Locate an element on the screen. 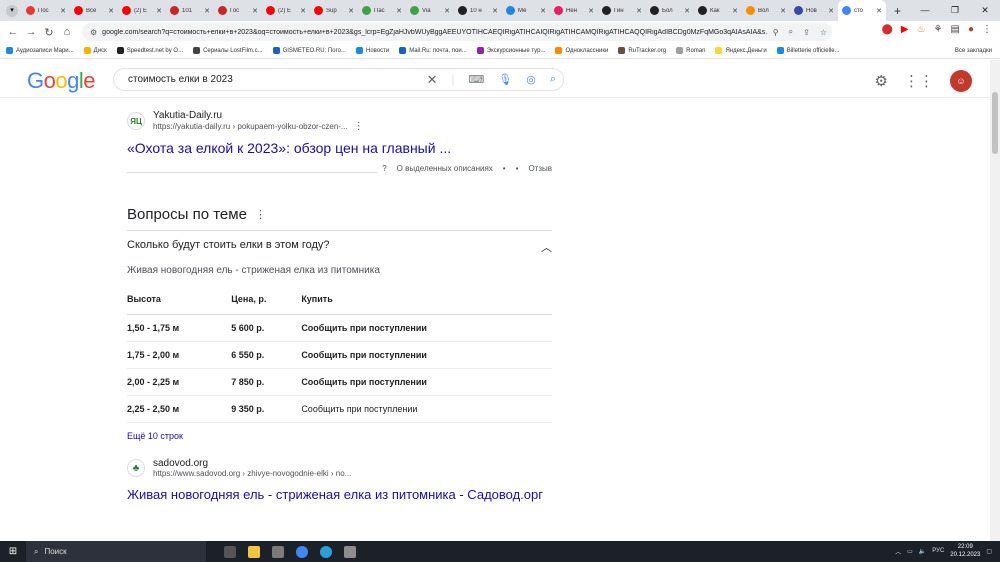  keyboard-icon: ⌨ is located at coordinates (476, 79).